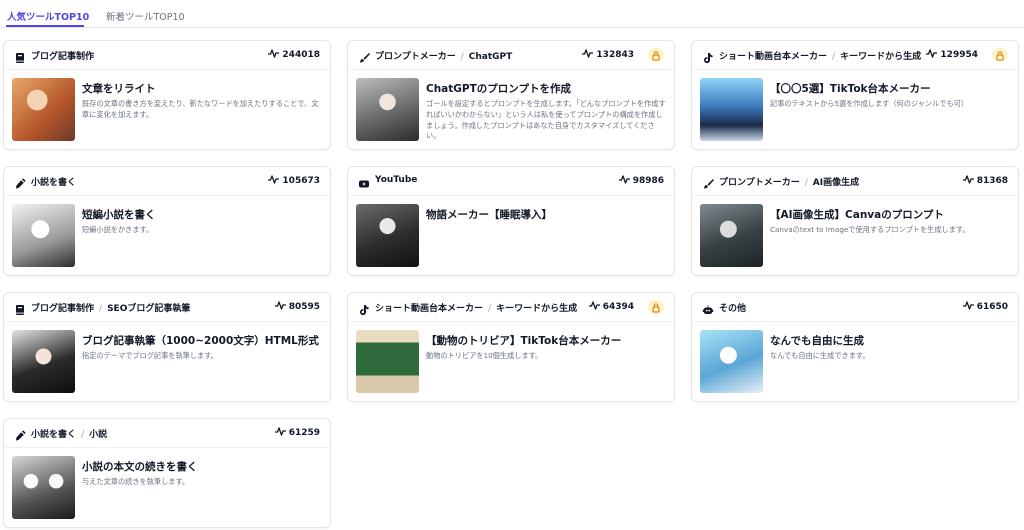 Image resolution: width=1024 pixels, height=530 pixels. What do you see at coordinates (708, 307) in the screenshot?
I see `robot-icon` at bounding box center [708, 307].